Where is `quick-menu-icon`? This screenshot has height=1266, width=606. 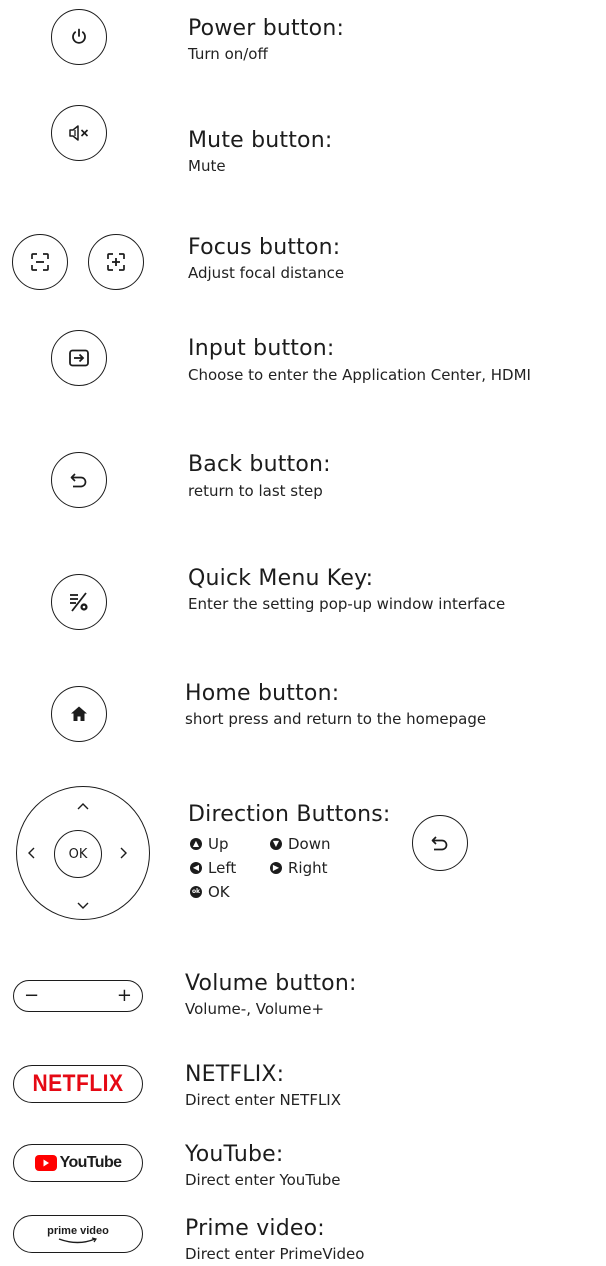
quick-menu-icon is located at coordinates (79, 602).